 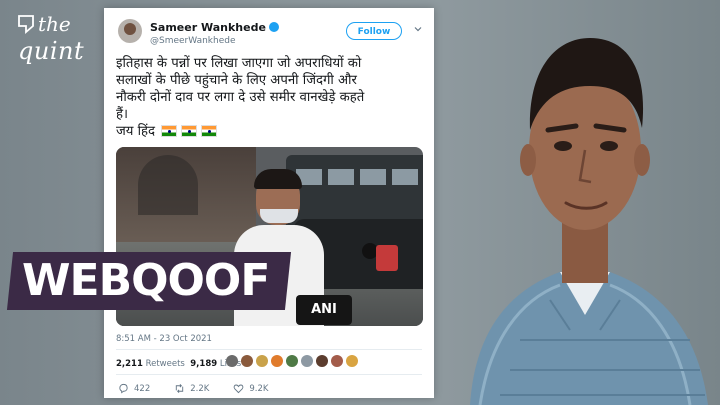 I want to click on quint-mark-icon, so click(x=26, y=24).